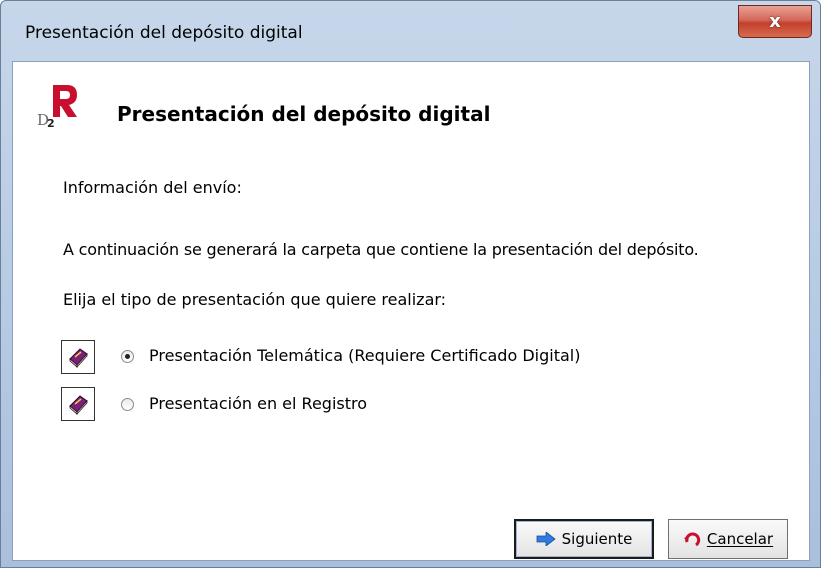 The width and height of the screenshot is (821, 568). What do you see at coordinates (546, 539) in the screenshot?
I see `arrow-right-icon` at bounding box center [546, 539].